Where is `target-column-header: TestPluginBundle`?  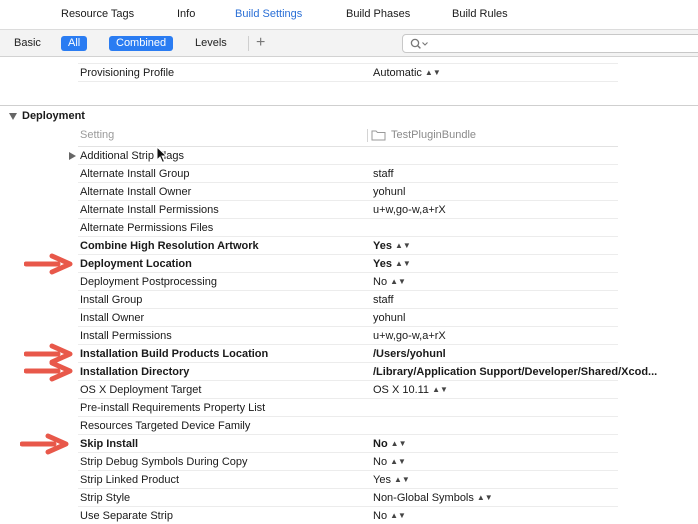
target-column-header: TestPluginBundle is located at coordinates (434, 135).